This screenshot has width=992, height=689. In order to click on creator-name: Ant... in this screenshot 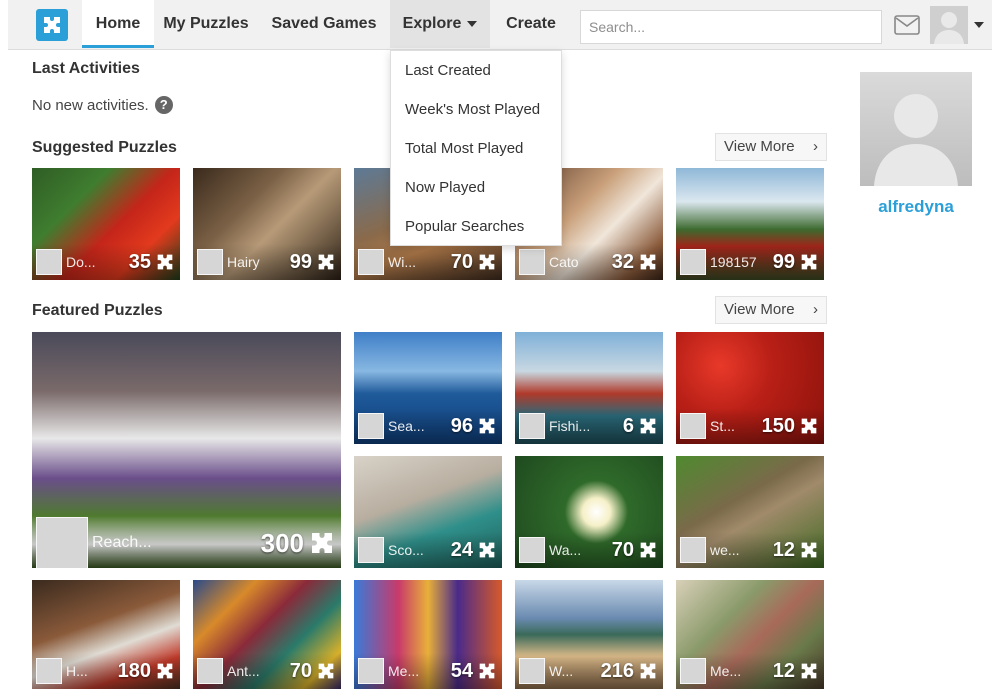, I will do `click(243, 671)`.